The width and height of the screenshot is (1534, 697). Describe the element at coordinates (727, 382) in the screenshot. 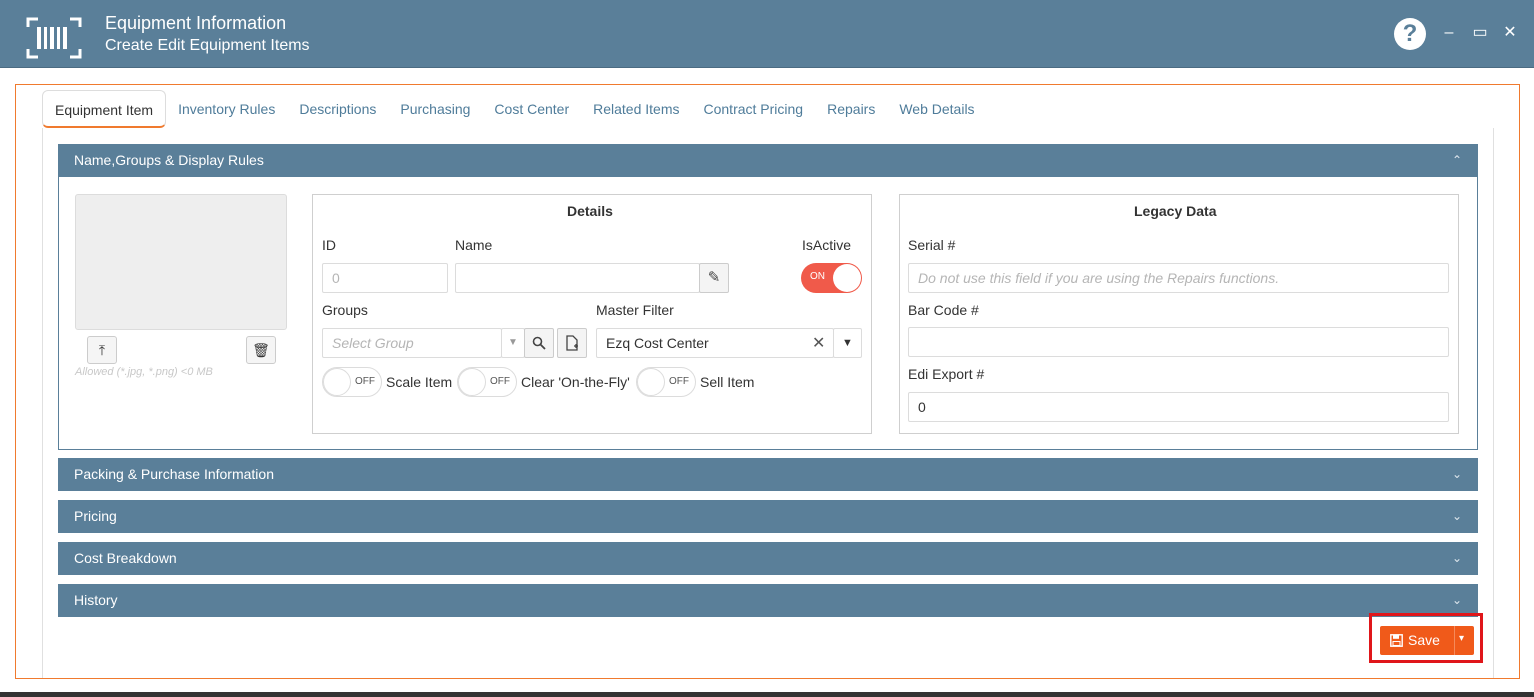

I see `sell-item-label: Sell Item` at that location.